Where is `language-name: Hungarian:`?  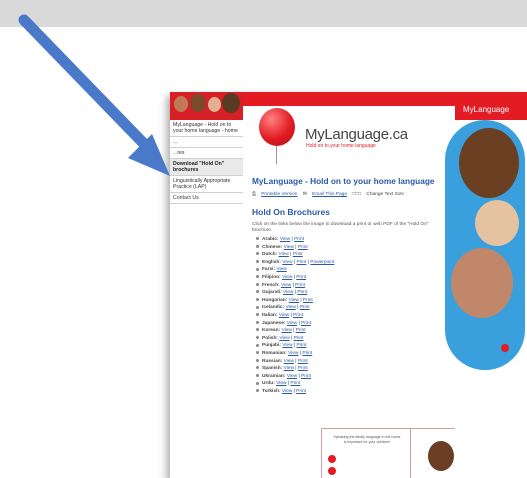
language-name: Hungarian: is located at coordinates (275, 300).